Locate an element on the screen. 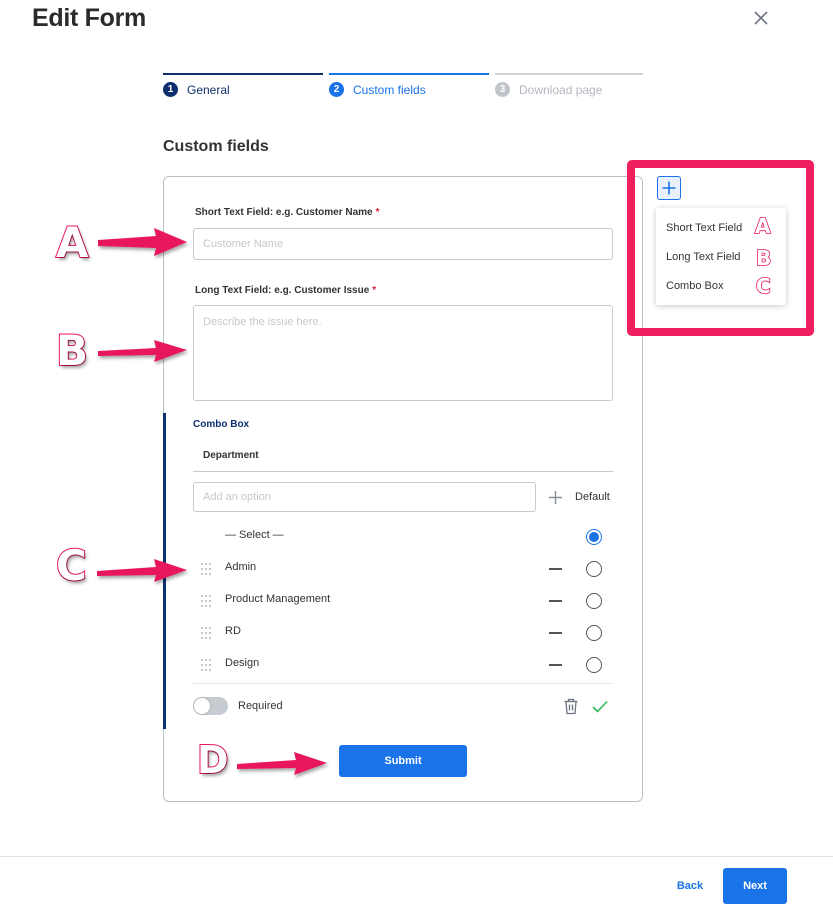 The height and width of the screenshot is (909, 833). plus-icon is located at coordinates (669, 188).